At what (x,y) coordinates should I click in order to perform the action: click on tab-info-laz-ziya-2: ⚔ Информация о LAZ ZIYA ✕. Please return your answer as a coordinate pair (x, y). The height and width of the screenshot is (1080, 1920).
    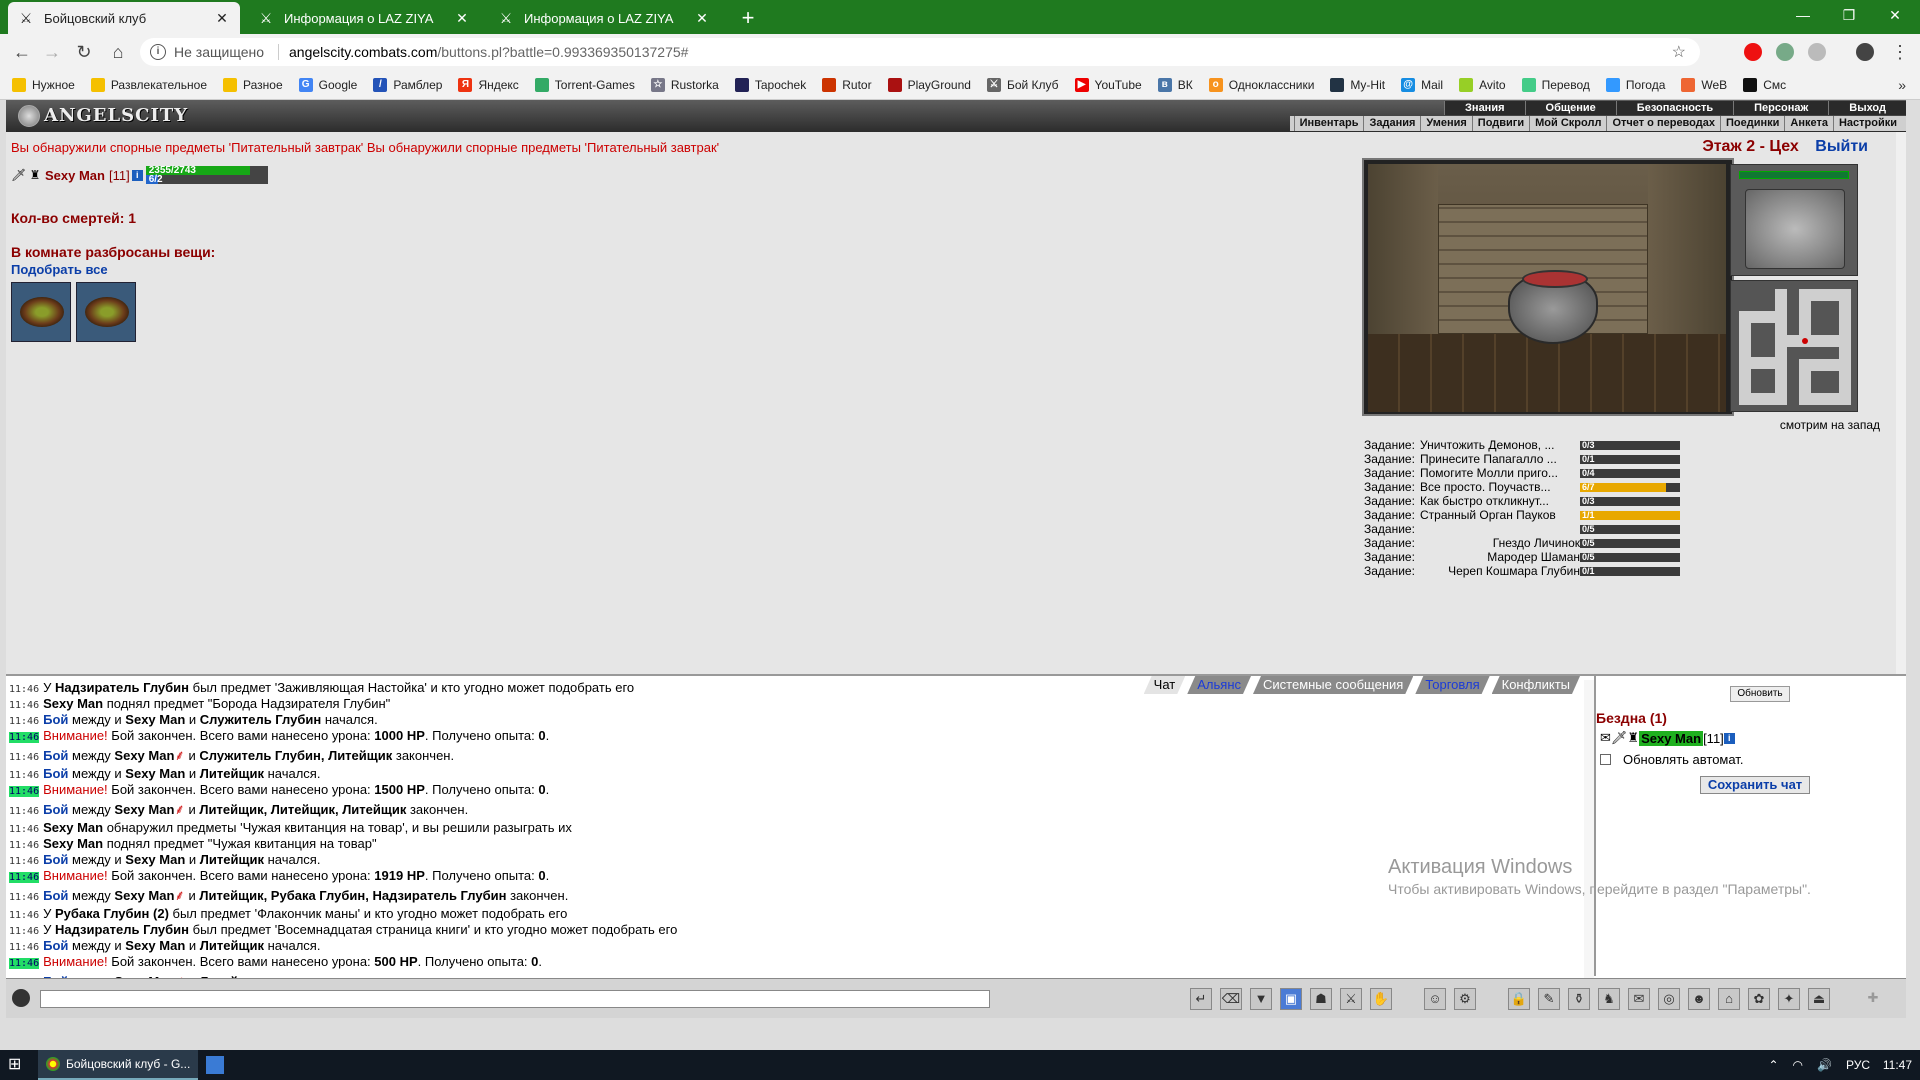
    Looking at the image, I should click on (604, 18).